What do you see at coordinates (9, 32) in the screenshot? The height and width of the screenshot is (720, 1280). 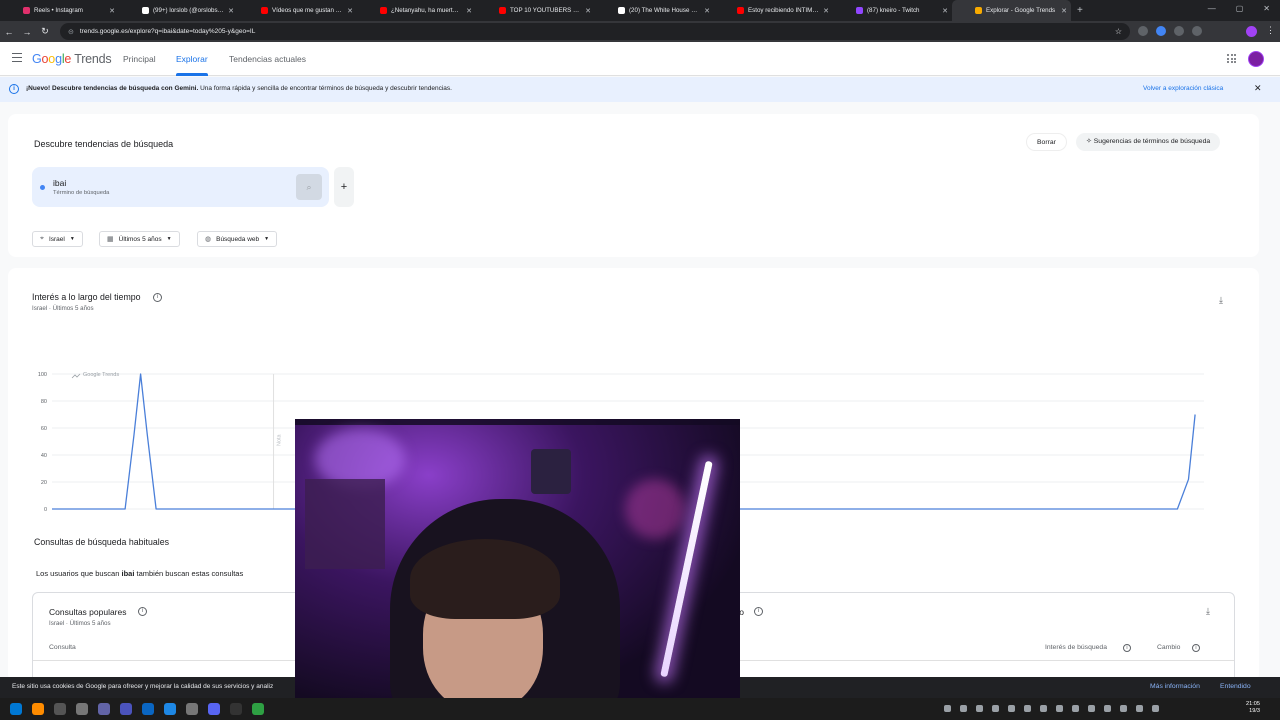 I see `back-icon: ←` at bounding box center [9, 32].